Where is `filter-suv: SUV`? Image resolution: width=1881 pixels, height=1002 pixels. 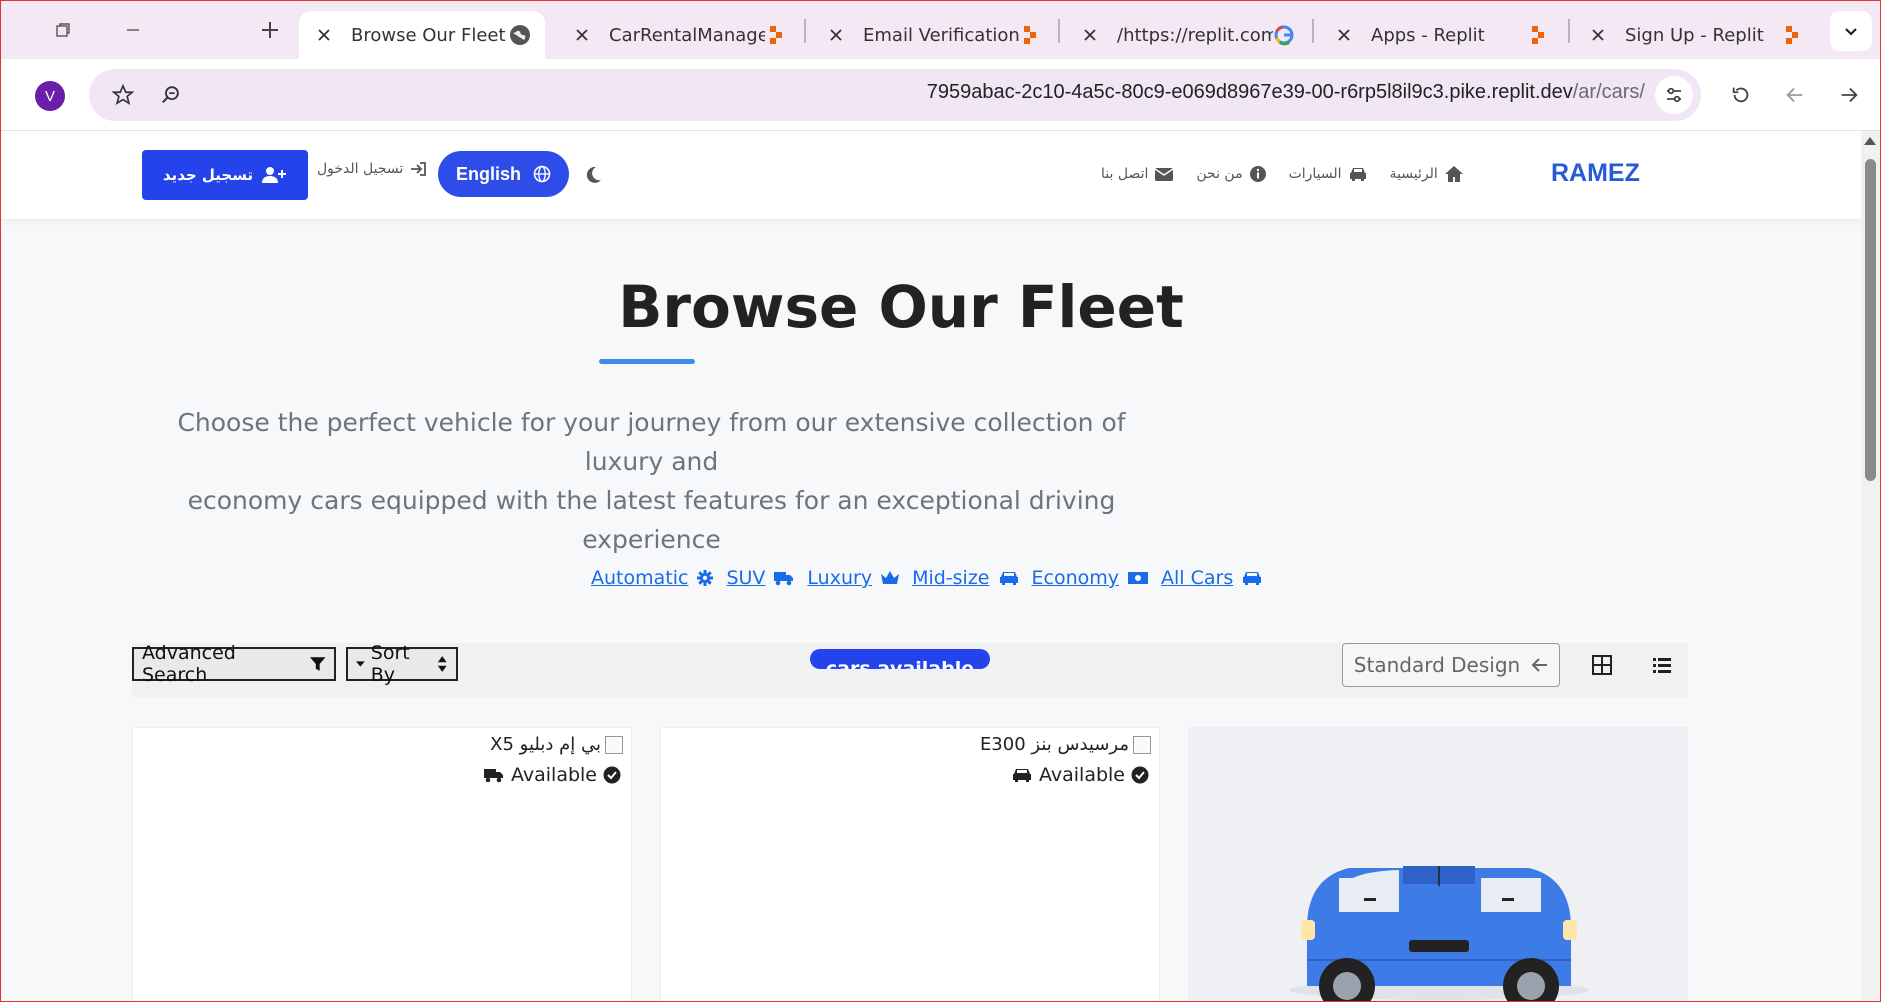 filter-suv: SUV is located at coordinates (760, 578).